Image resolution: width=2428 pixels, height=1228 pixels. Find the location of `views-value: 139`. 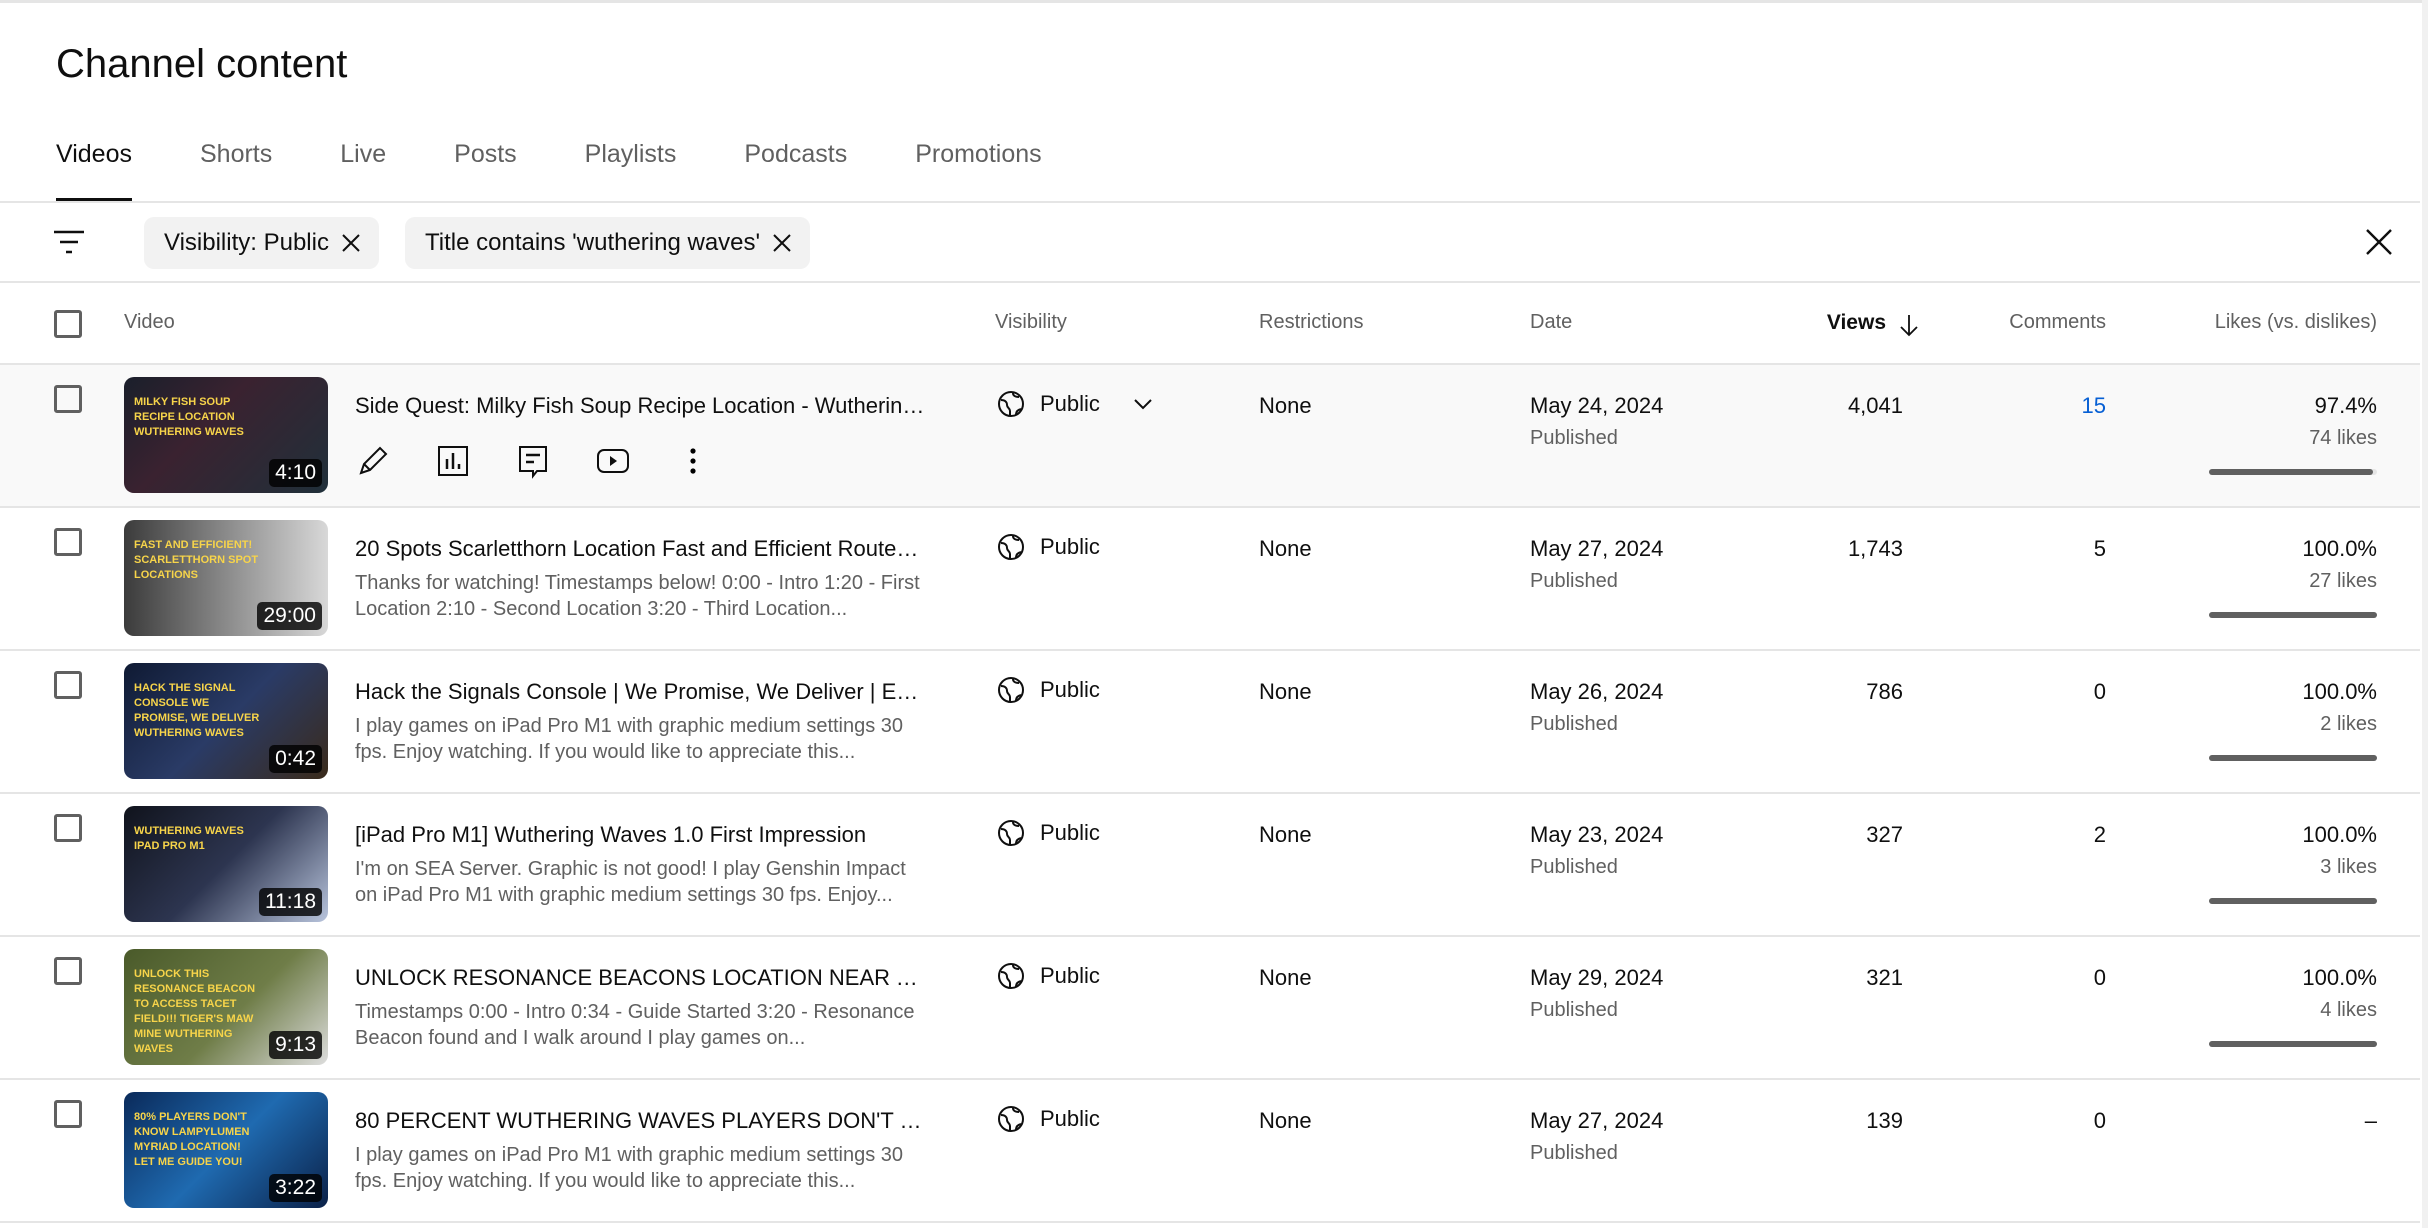

views-value: 139 is located at coordinates (1884, 1120).